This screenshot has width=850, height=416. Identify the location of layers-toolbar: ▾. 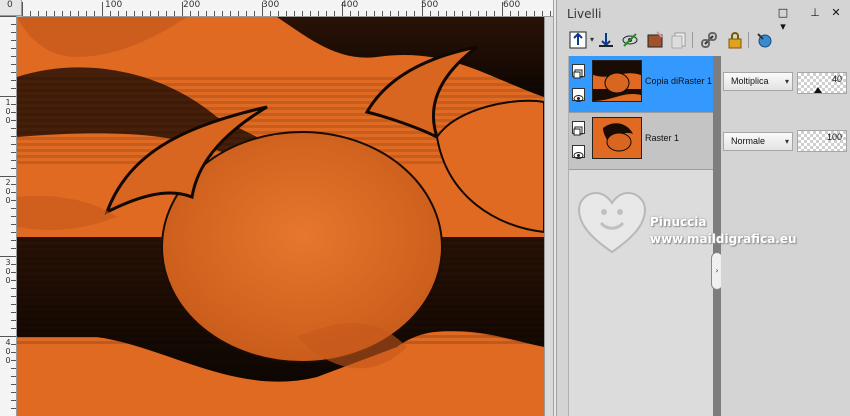
(705, 40).